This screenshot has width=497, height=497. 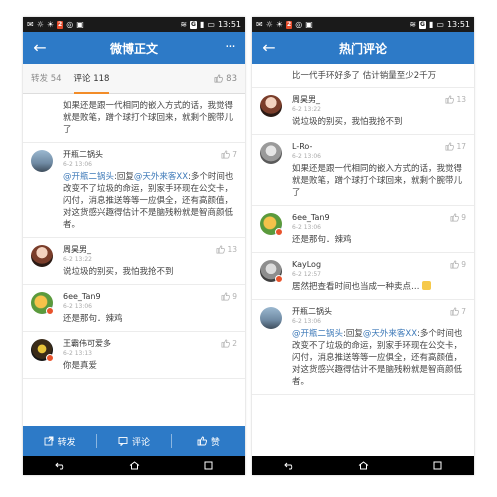 I want to click on like-action-button: 赞, so click(x=208, y=441).